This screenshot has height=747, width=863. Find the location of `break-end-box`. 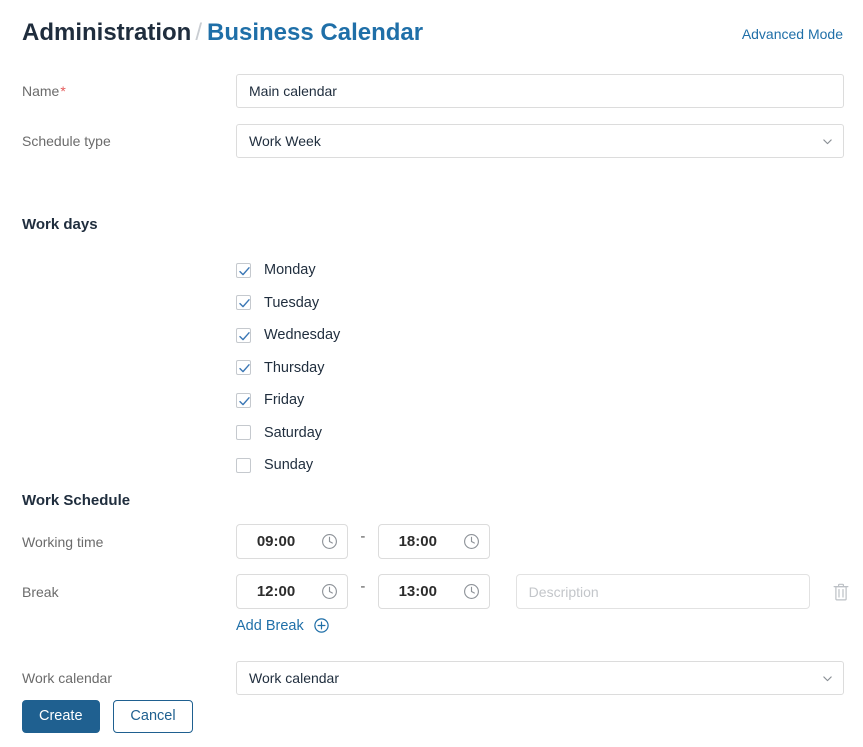

break-end-box is located at coordinates (433, 591).